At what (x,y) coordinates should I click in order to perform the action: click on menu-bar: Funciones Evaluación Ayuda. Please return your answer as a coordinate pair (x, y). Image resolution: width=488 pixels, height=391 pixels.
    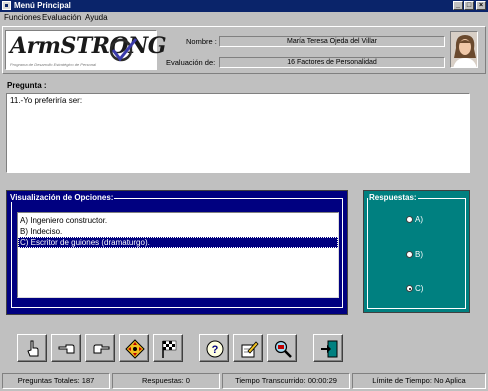
    Looking at the image, I should click on (244, 18).